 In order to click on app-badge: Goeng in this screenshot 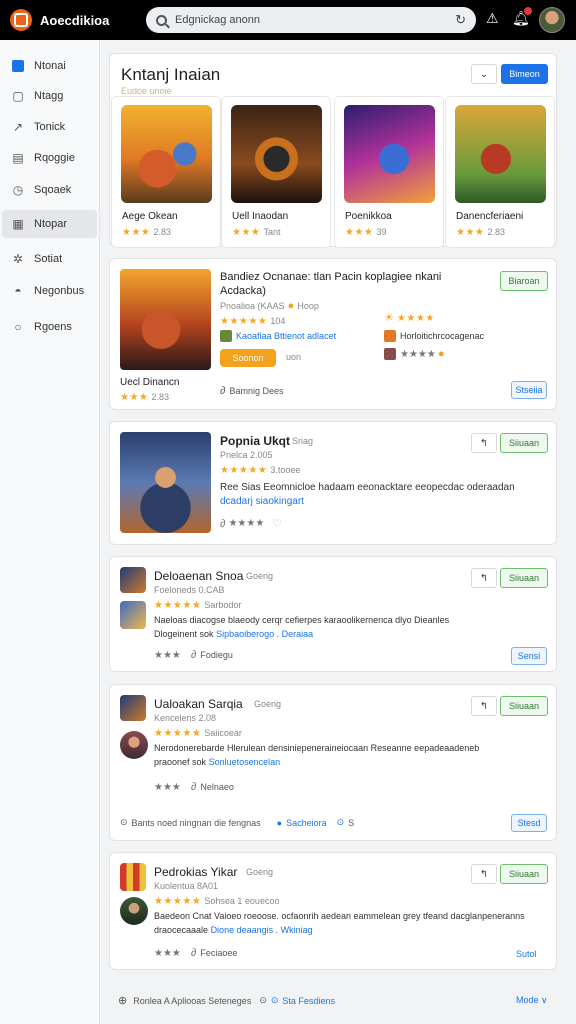, I will do `click(260, 576)`.